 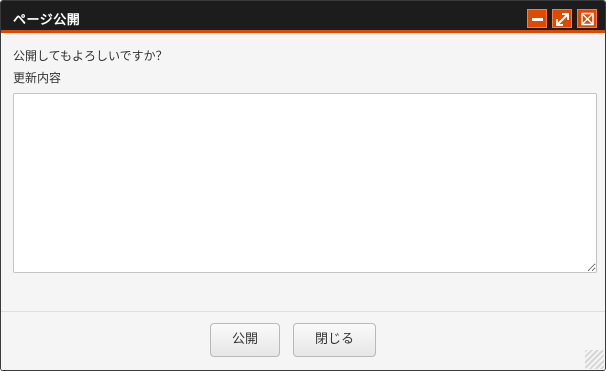 I want to click on maximize-button, so click(x=562, y=18).